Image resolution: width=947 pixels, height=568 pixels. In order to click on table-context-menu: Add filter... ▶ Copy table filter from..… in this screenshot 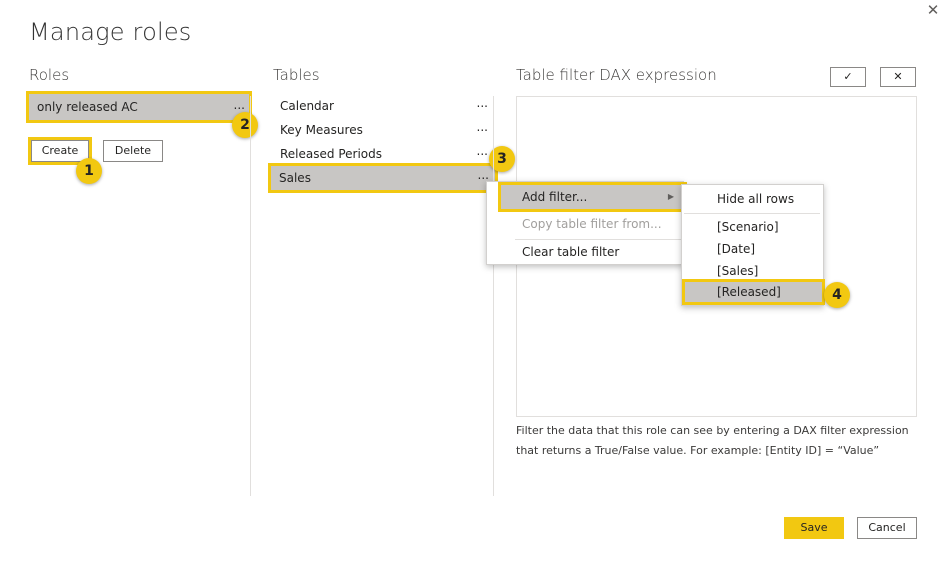, I will do `click(586, 223)`.